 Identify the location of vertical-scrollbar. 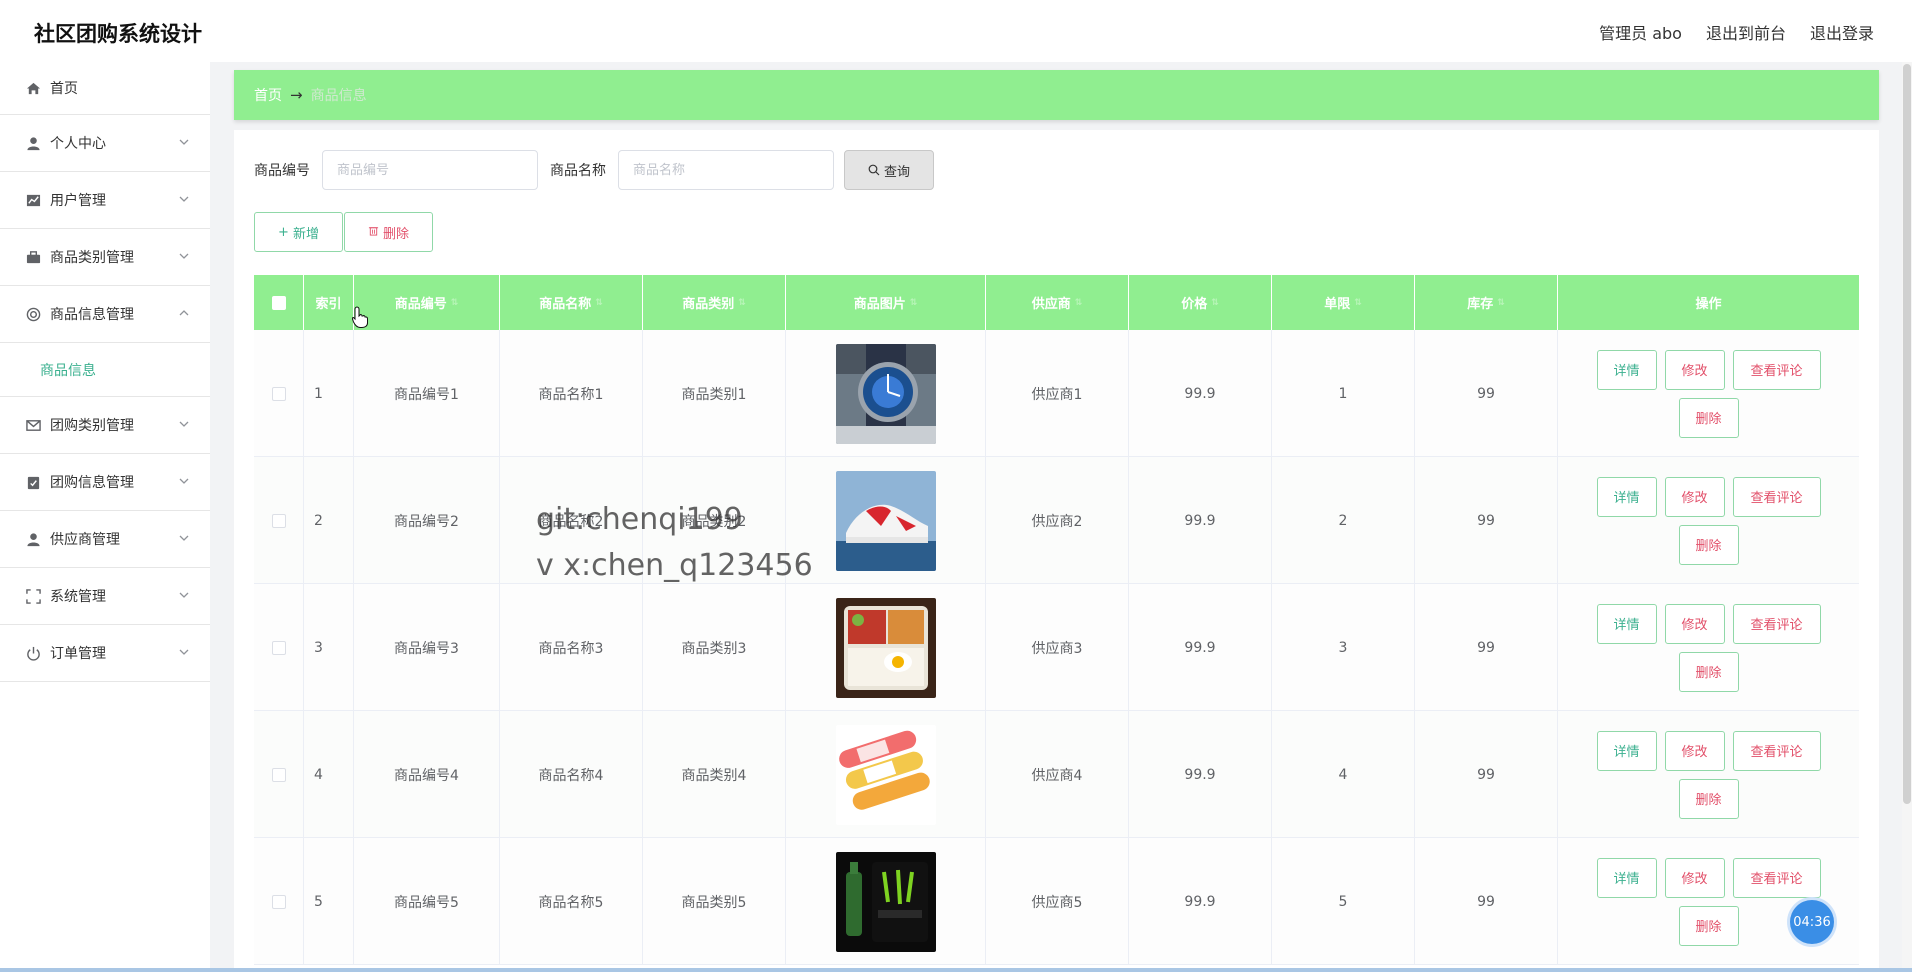
(1907, 517).